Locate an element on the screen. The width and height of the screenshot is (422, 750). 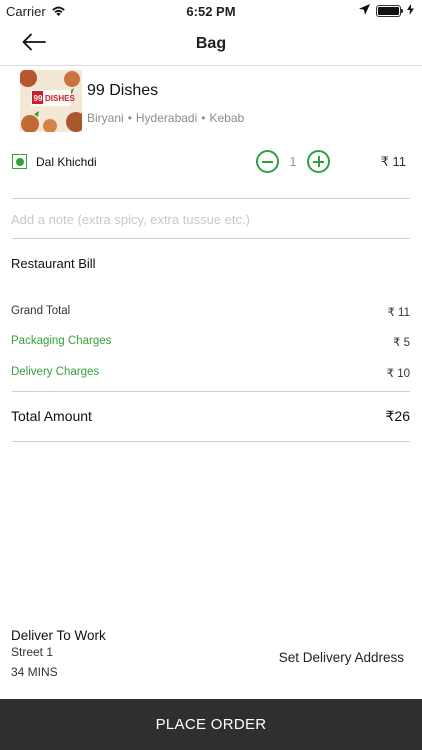
item-price: ₹ 11 is located at coordinates (393, 161).